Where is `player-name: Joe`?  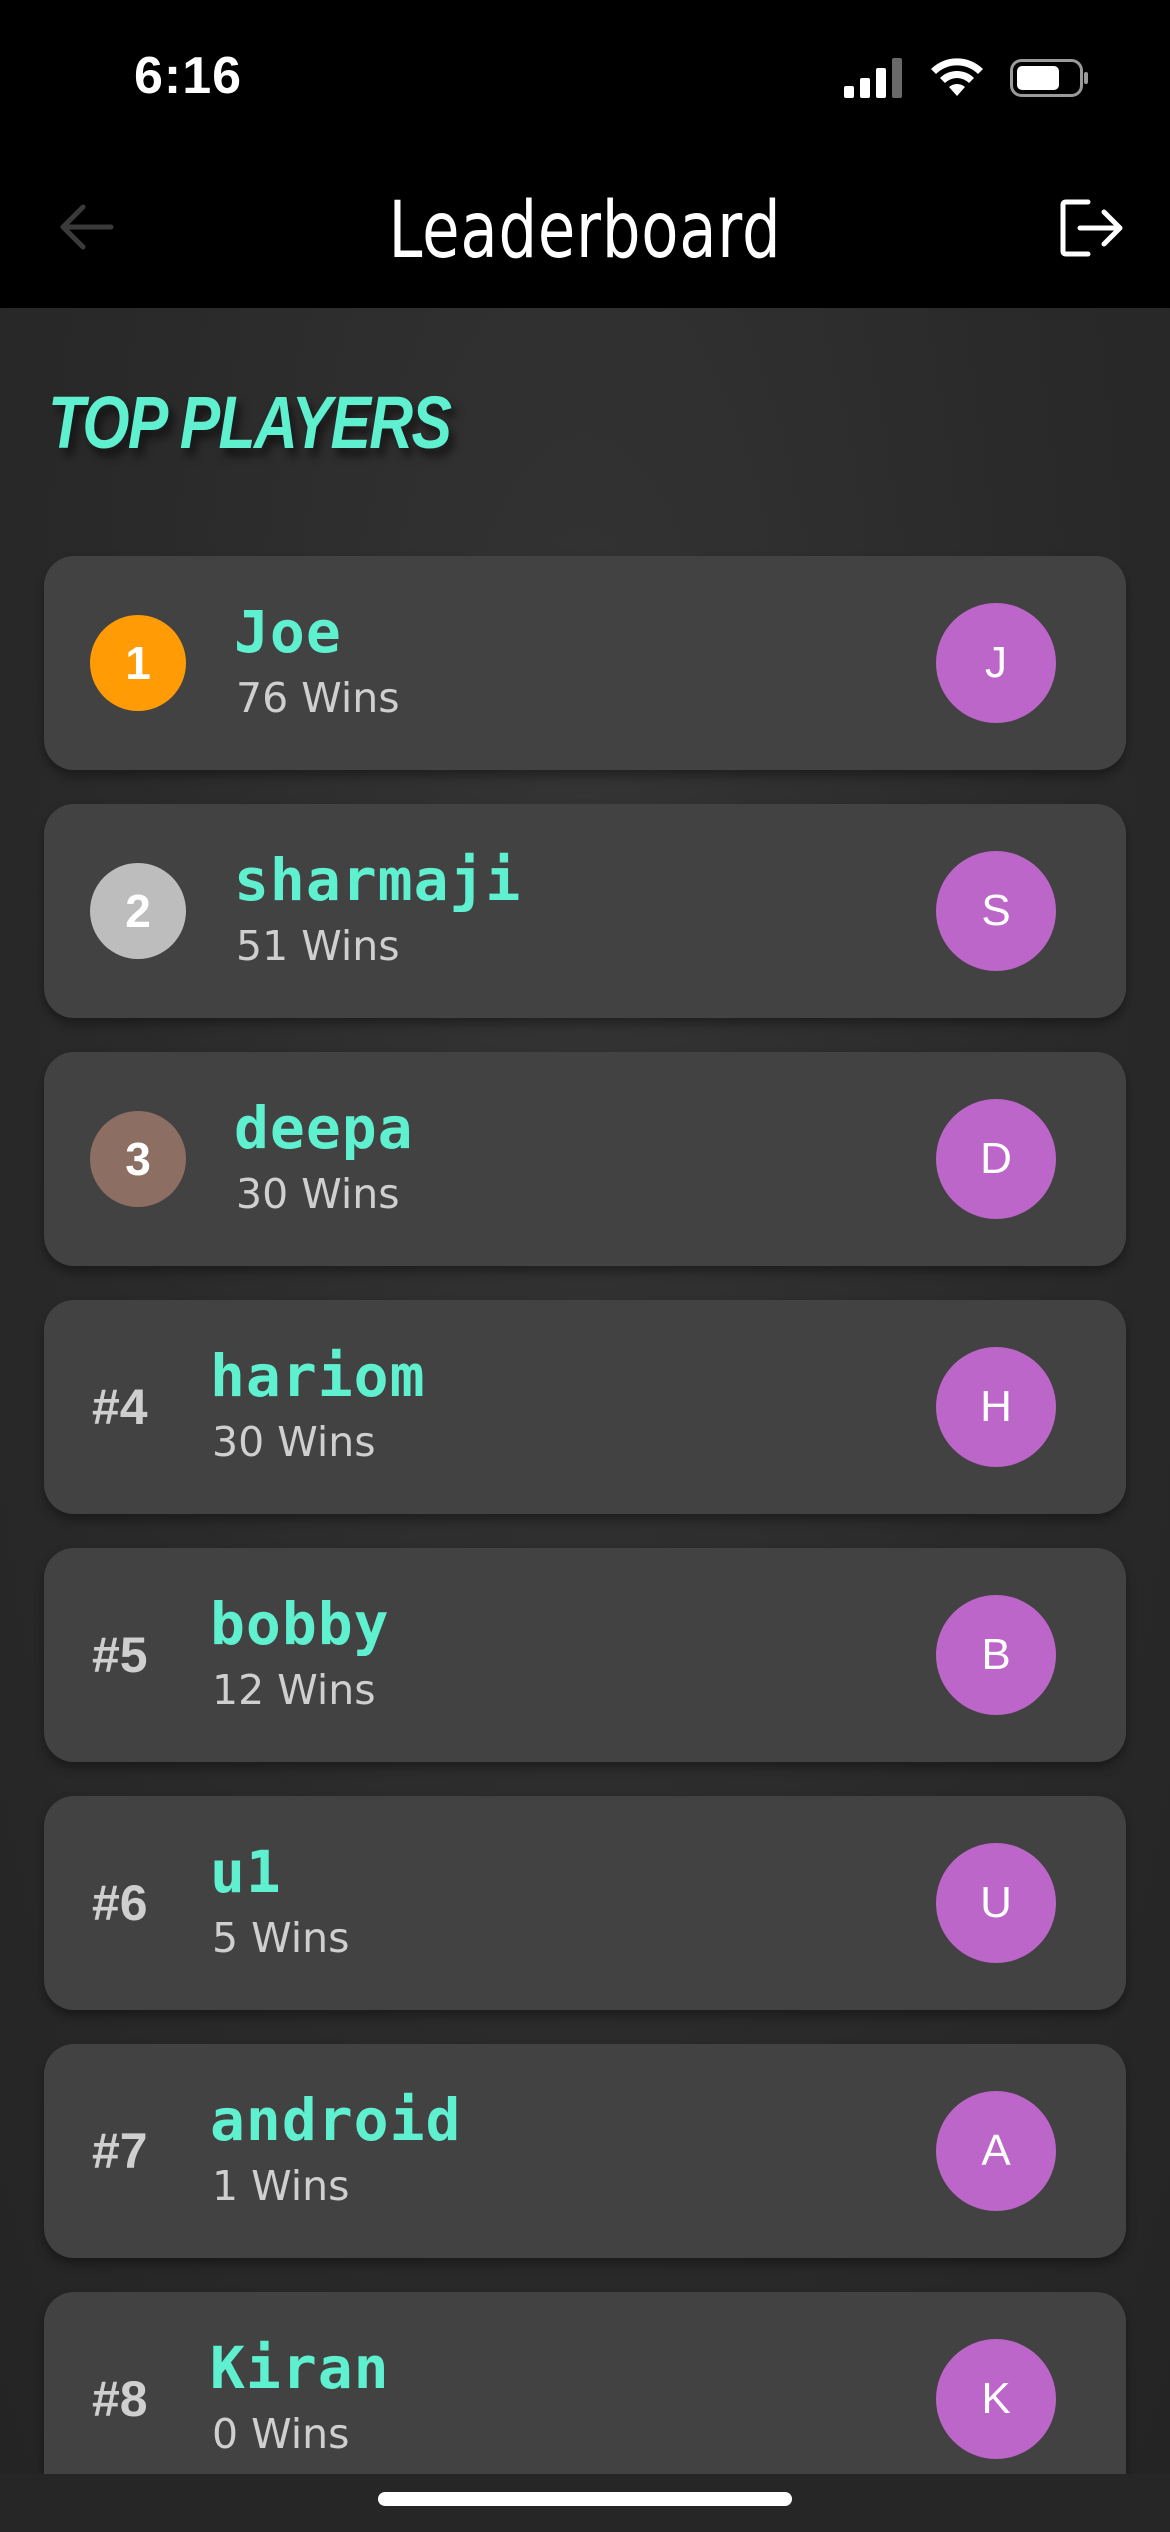
player-name: Joe is located at coordinates (288, 632).